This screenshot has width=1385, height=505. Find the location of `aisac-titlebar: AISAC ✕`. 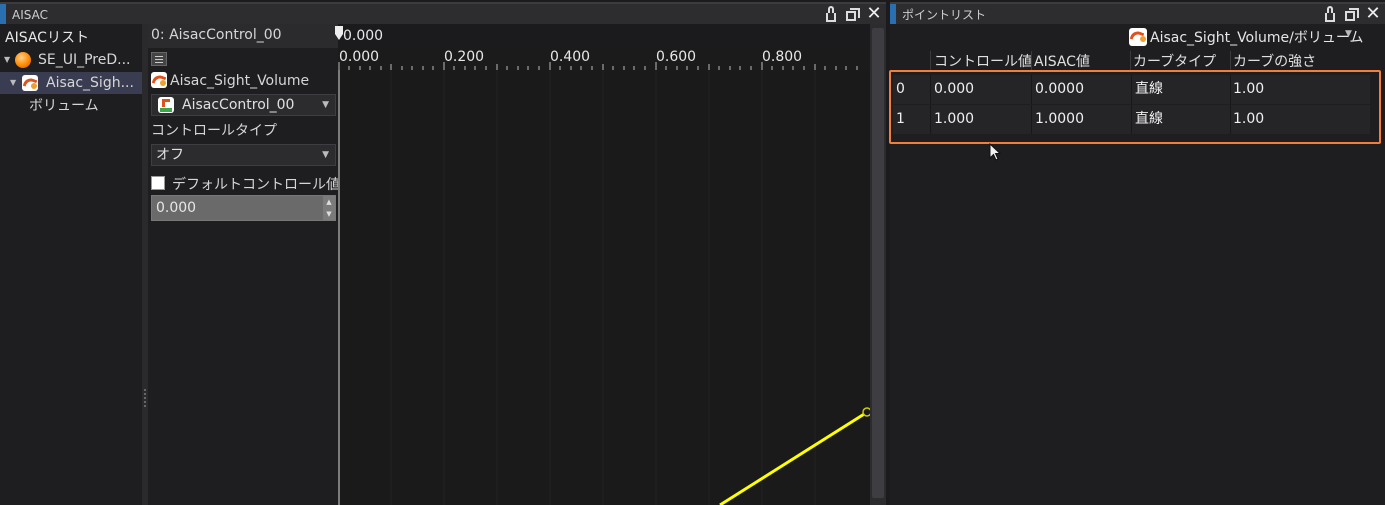

aisac-titlebar: AISAC ✕ is located at coordinates (443, 13).